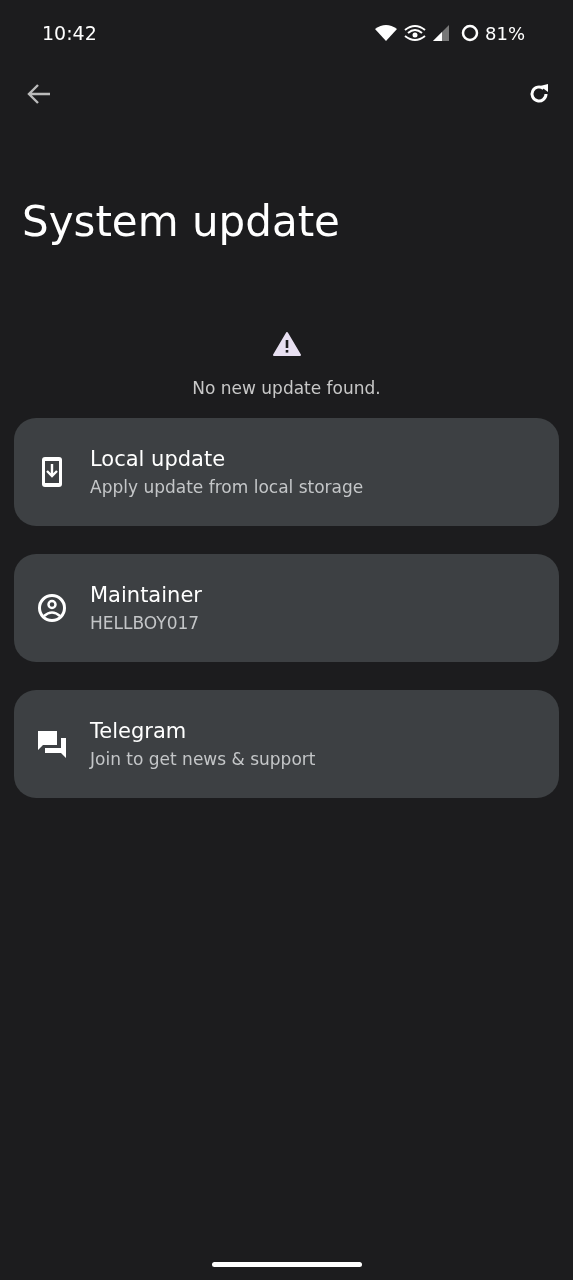 This screenshot has height=1280, width=573. What do you see at coordinates (441, 33) in the screenshot?
I see `signal-icon` at bounding box center [441, 33].